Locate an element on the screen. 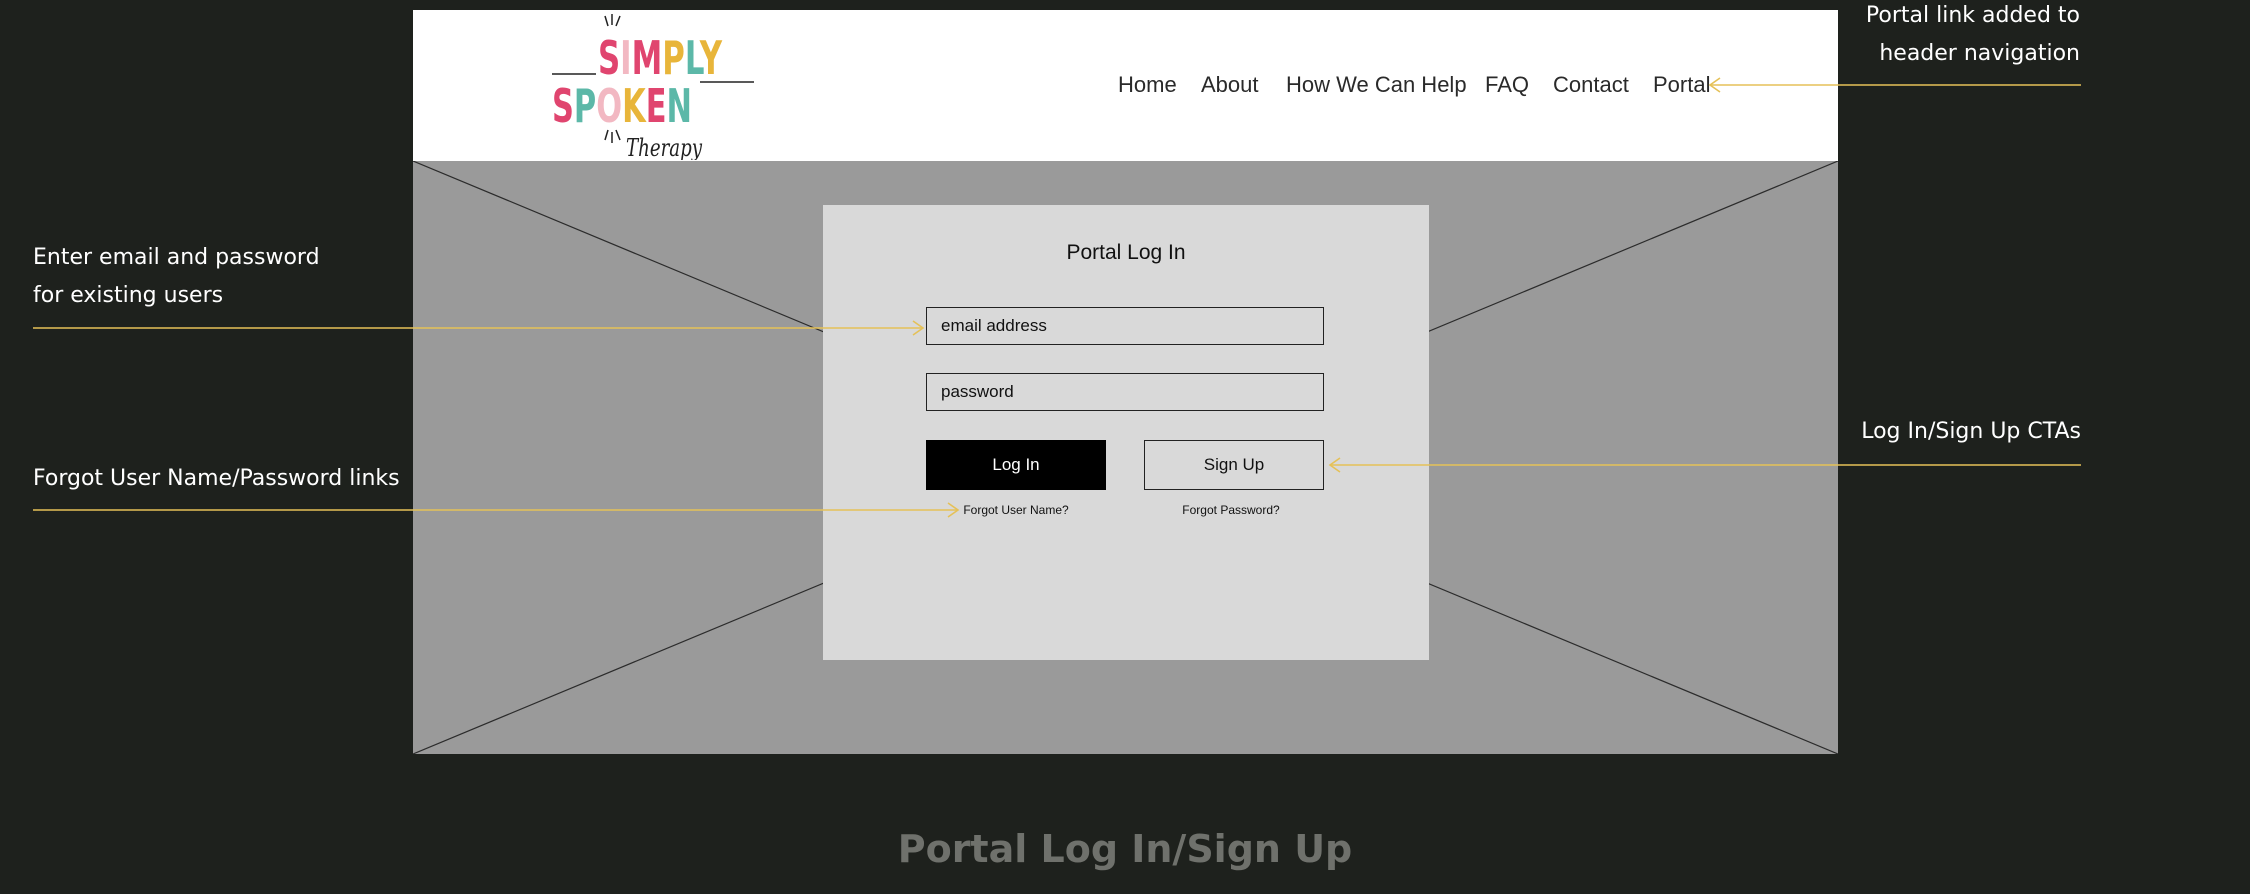 This screenshot has width=2250, height=894. forgot-password-link: Forgot Password? is located at coordinates (1231, 510).